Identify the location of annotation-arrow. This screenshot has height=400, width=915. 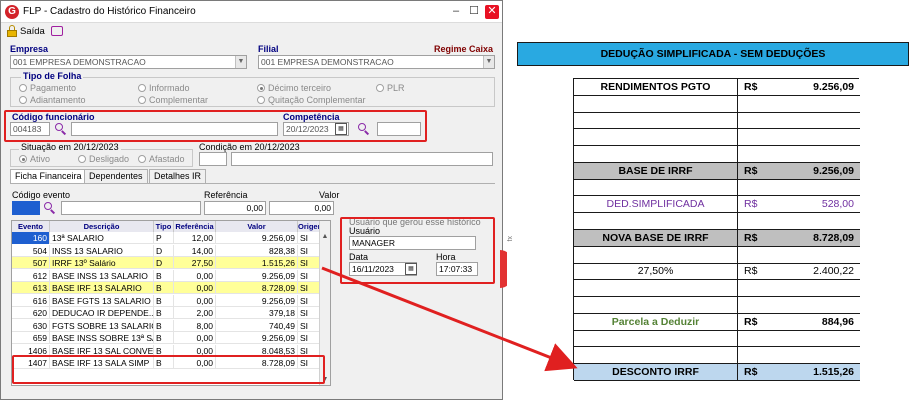
(449, 319).